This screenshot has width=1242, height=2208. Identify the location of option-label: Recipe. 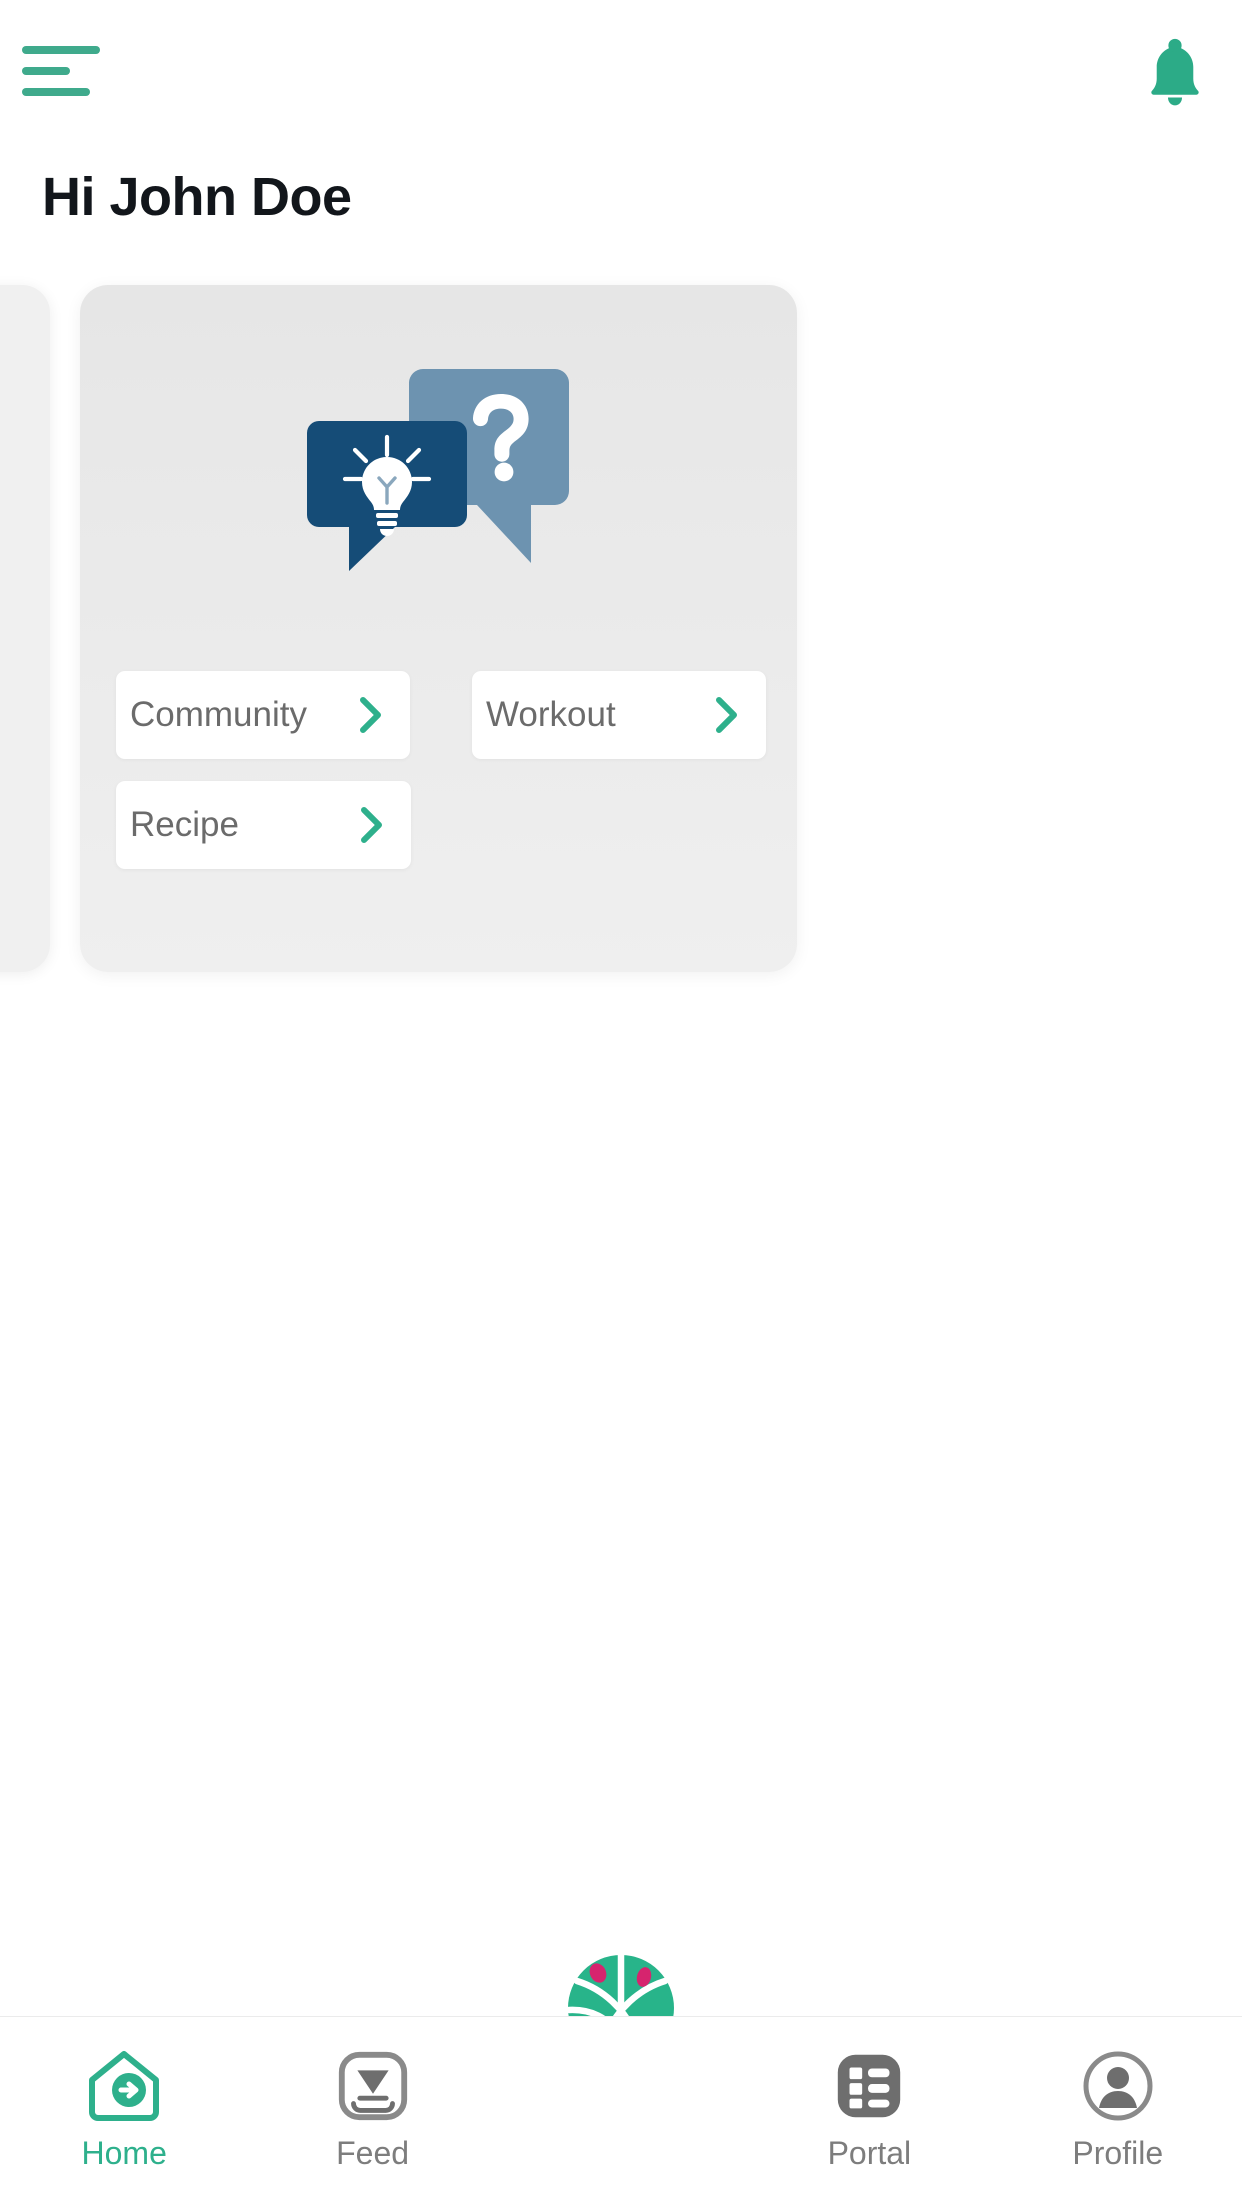
(184, 824).